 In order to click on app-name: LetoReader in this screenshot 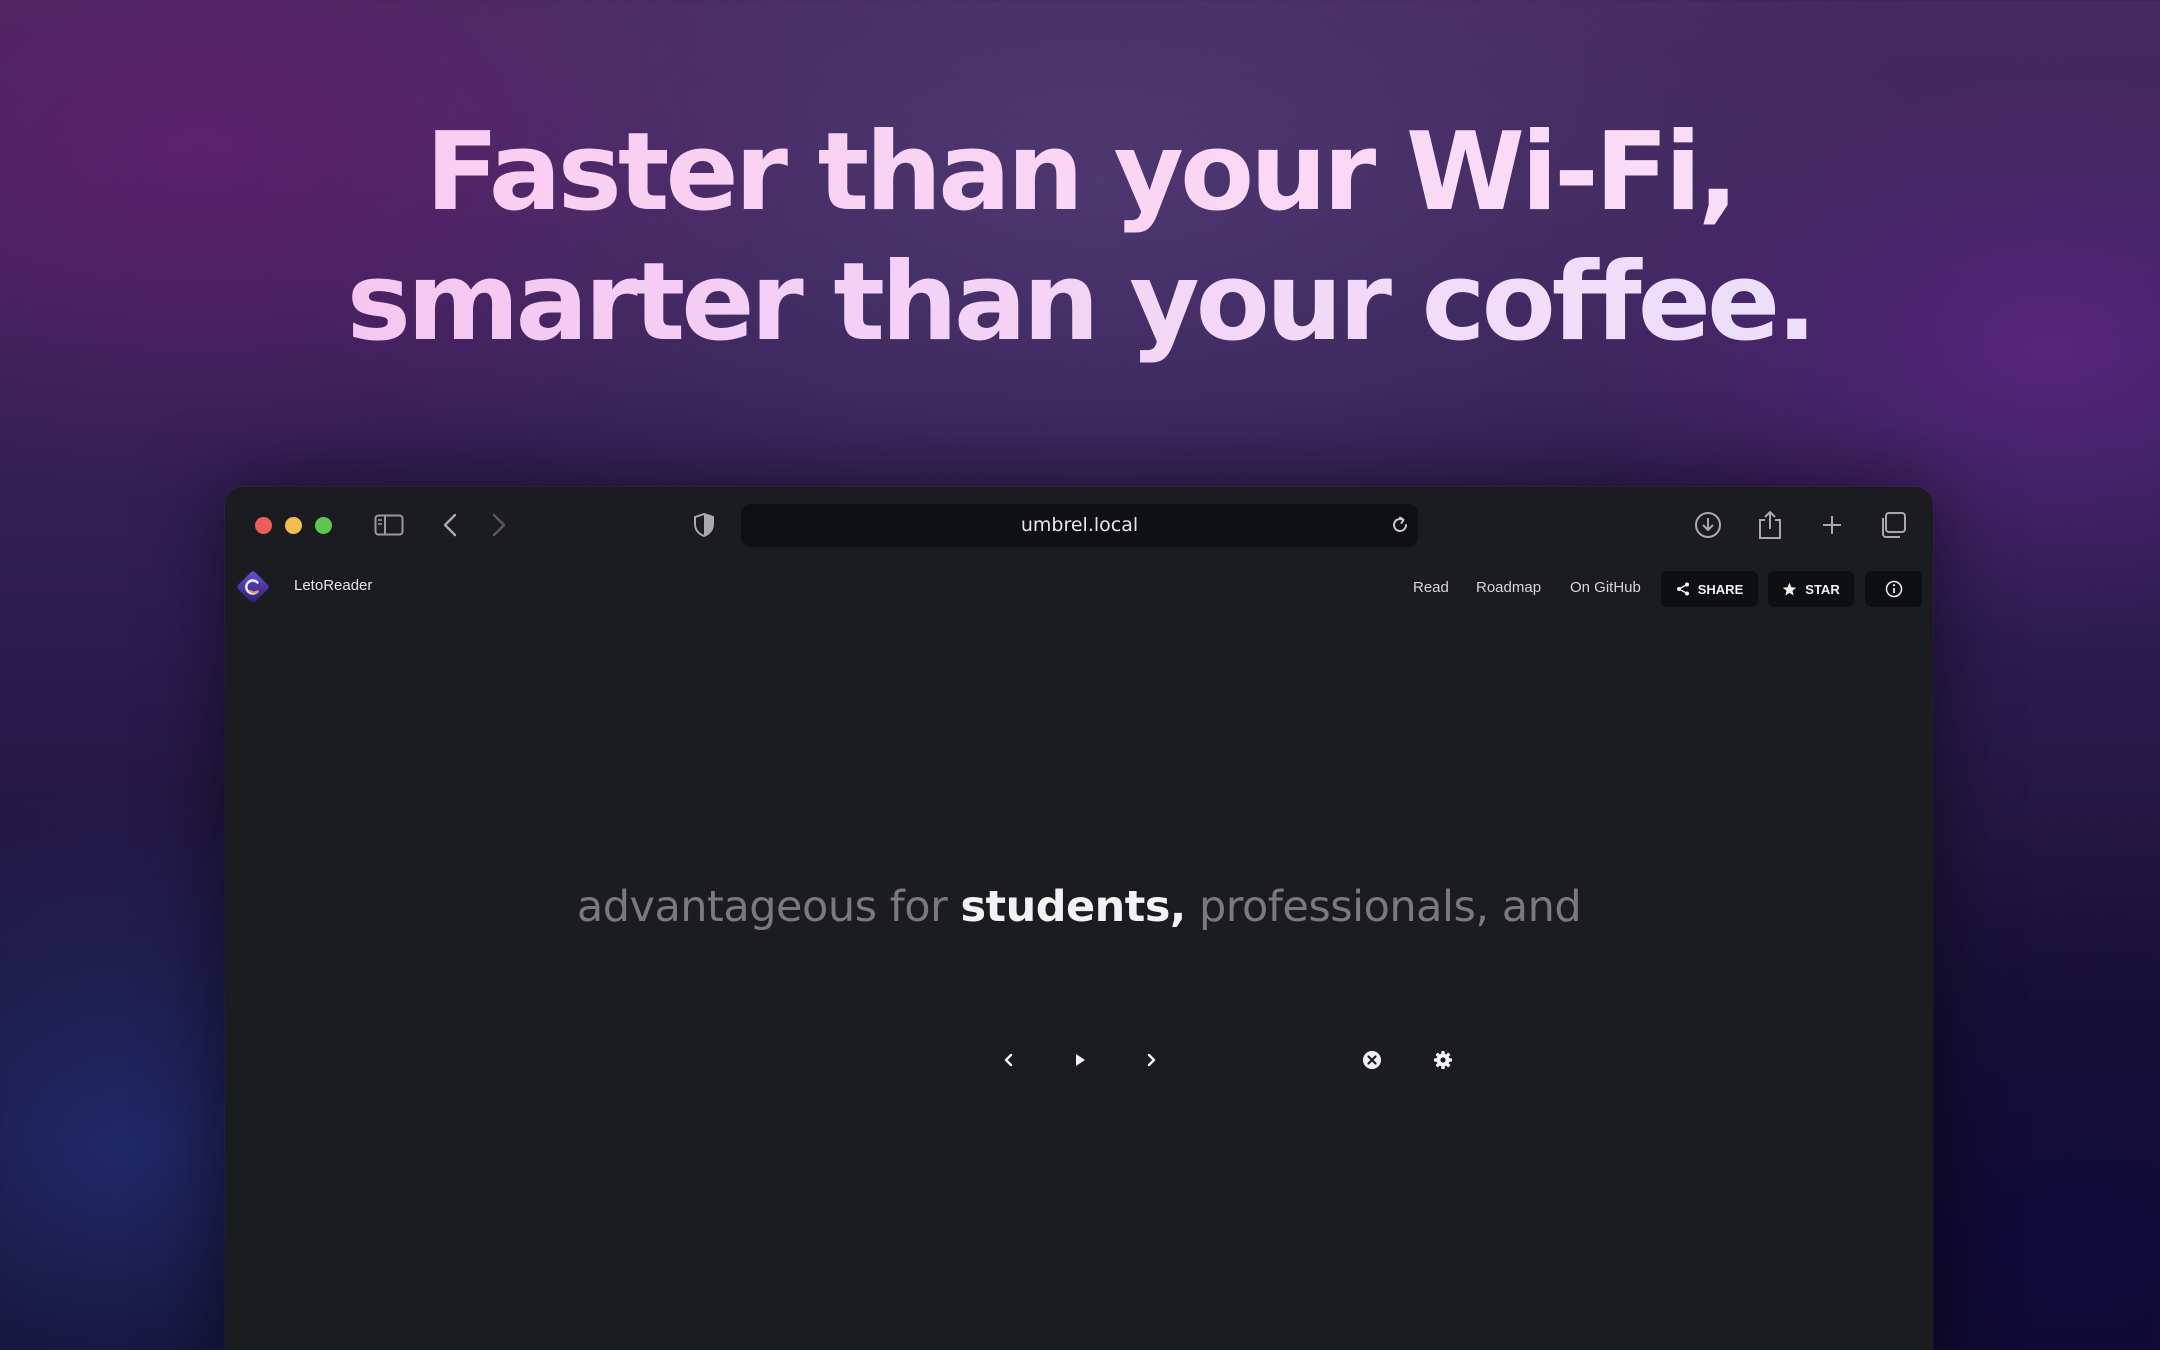, I will do `click(333, 585)`.